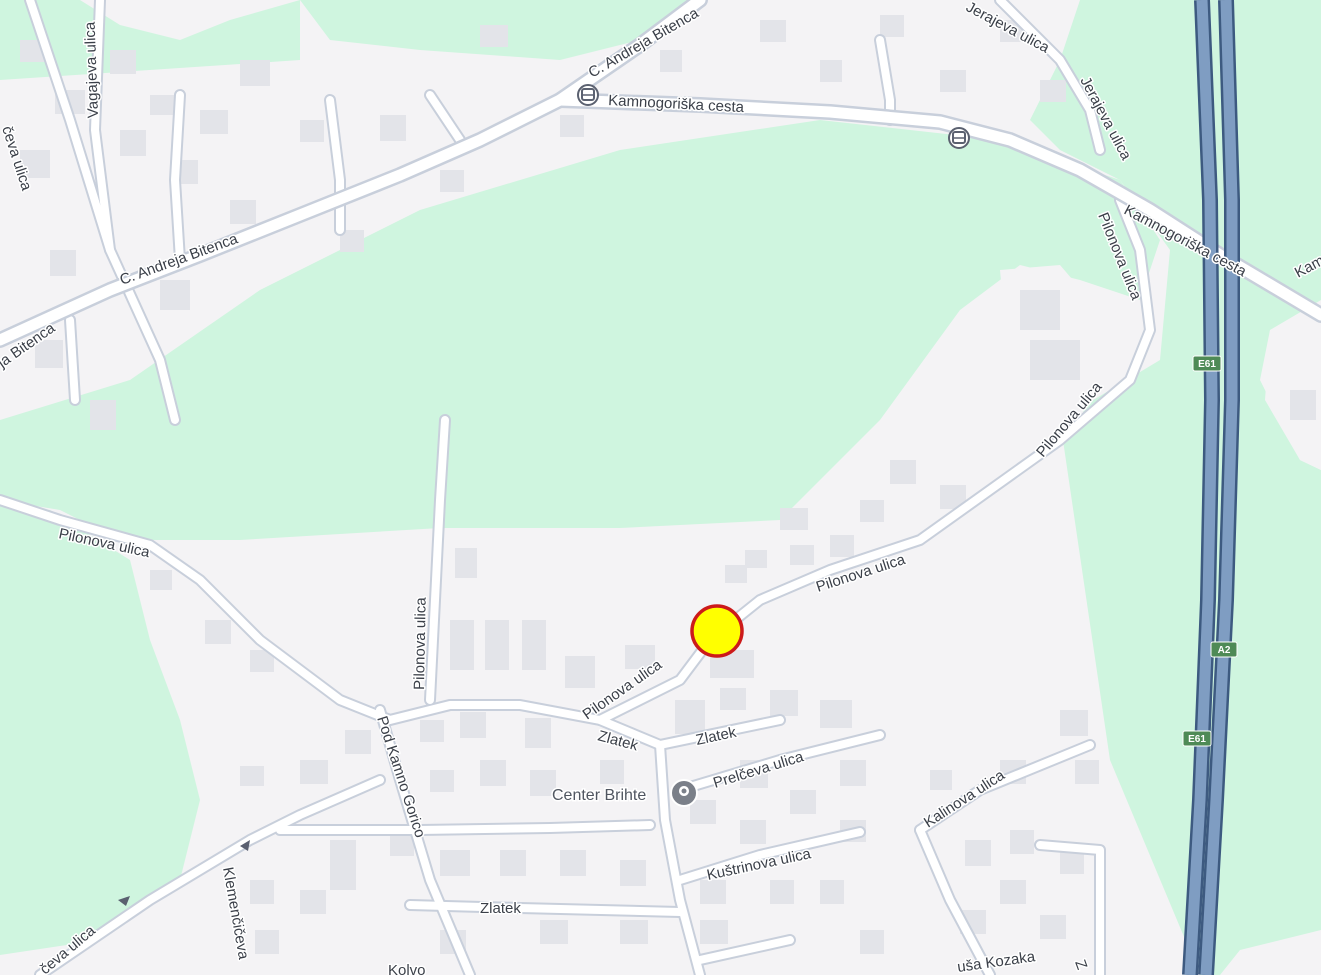 The image size is (1321, 975). What do you see at coordinates (717, 631) in the screenshot?
I see `selected-location-marker` at bounding box center [717, 631].